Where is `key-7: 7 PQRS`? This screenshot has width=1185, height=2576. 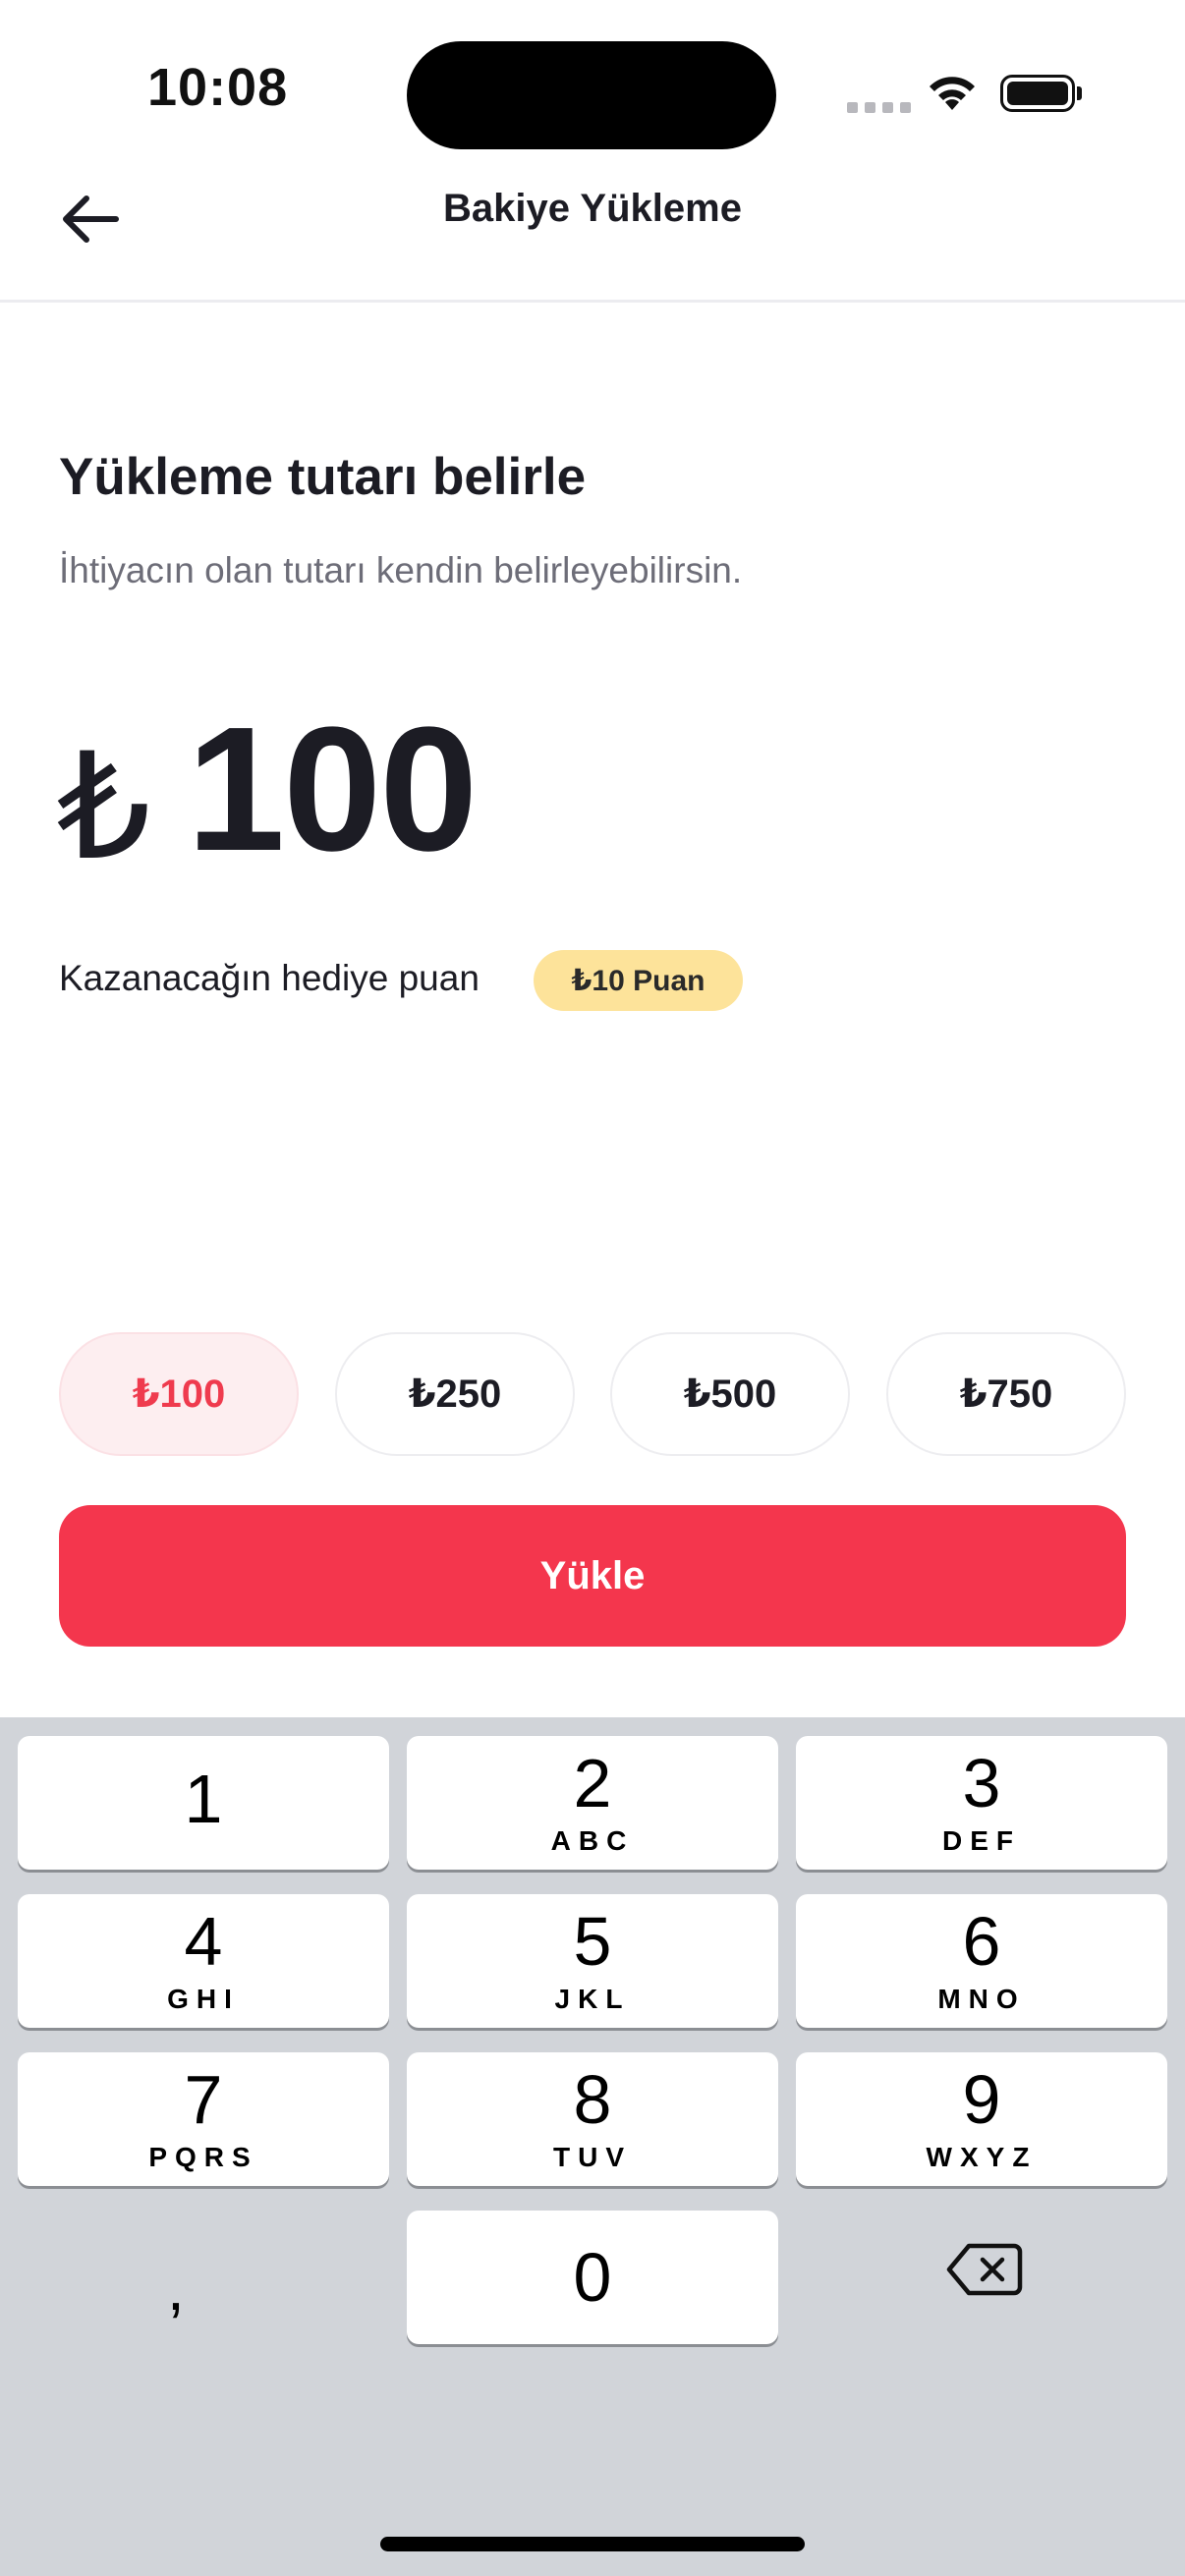
key-7: 7 PQRS is located at coordinates (204, 2119).